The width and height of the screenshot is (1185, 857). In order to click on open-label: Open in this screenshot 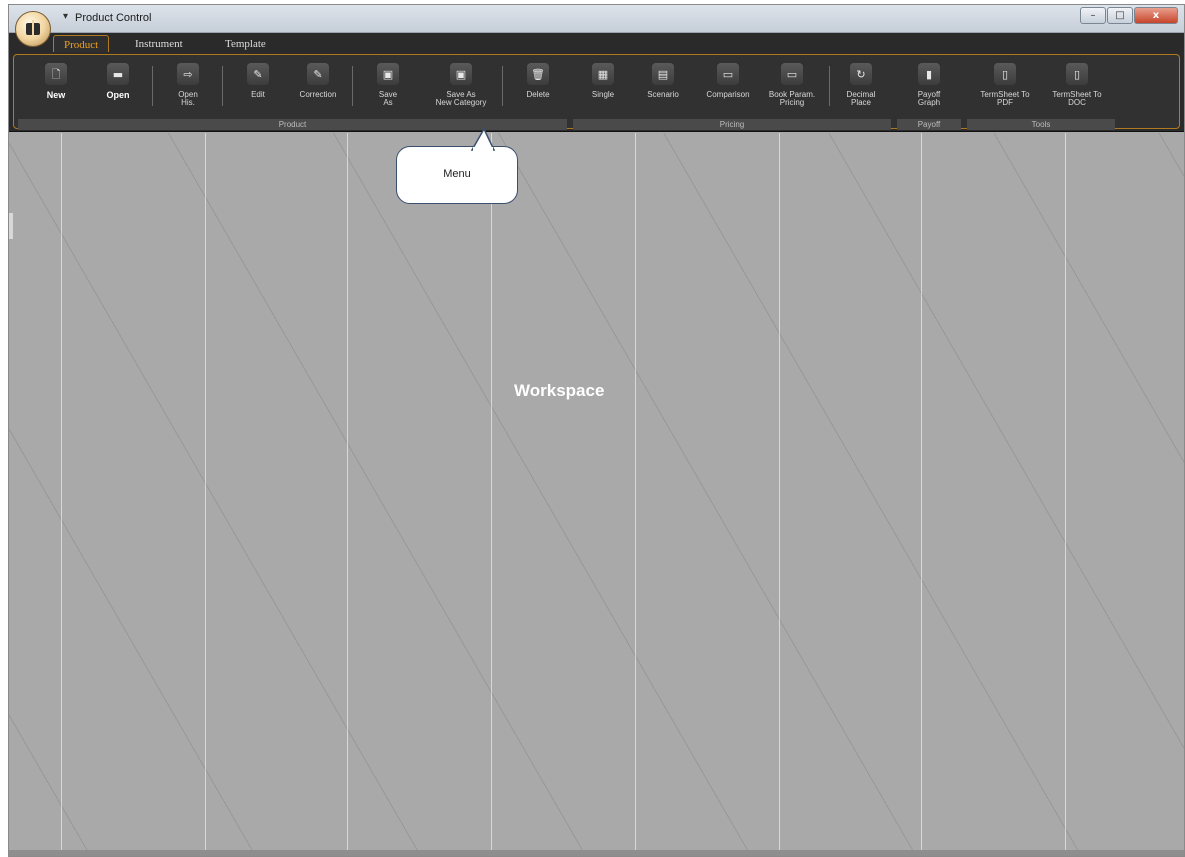, I will do `click(118, 95)`.